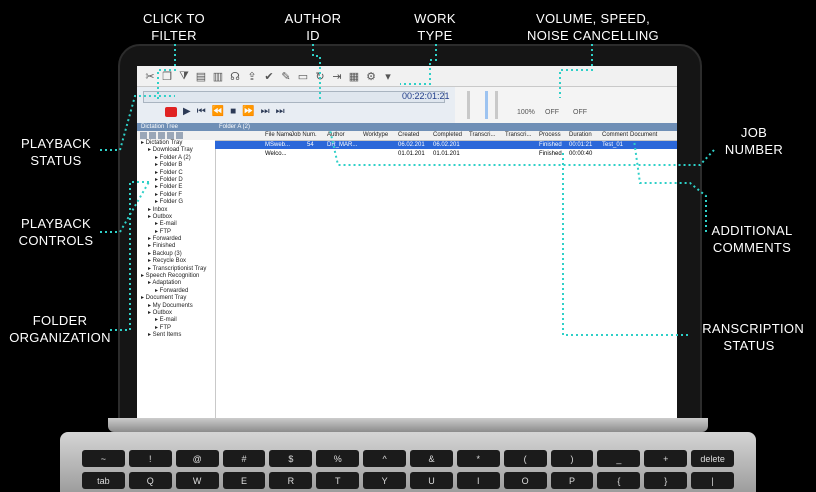 Image resolution: width=816 pixels, height=492 pixels. I want to click on end-icon: ⏭, so click(280, 111).